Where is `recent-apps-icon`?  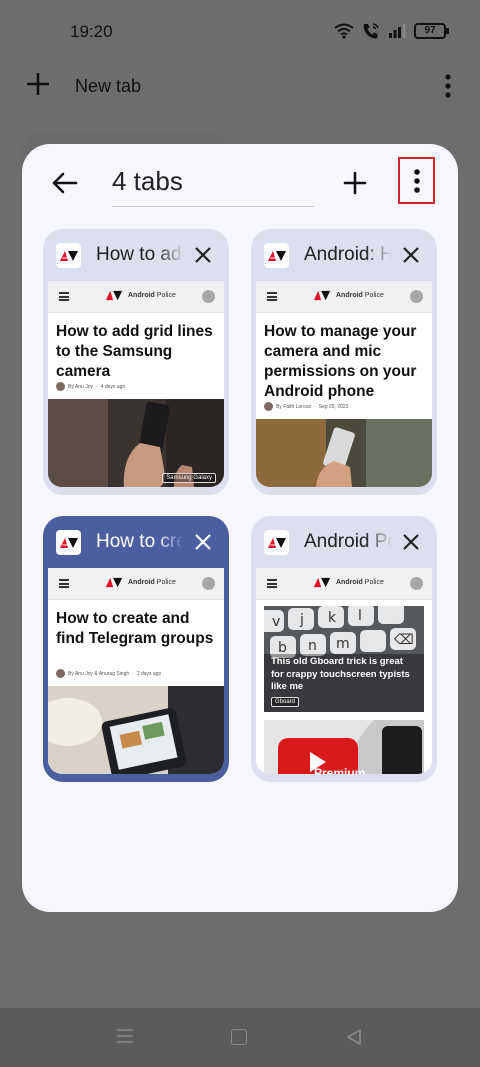
recent-apps-icon is located at coordinates (125, 1036).